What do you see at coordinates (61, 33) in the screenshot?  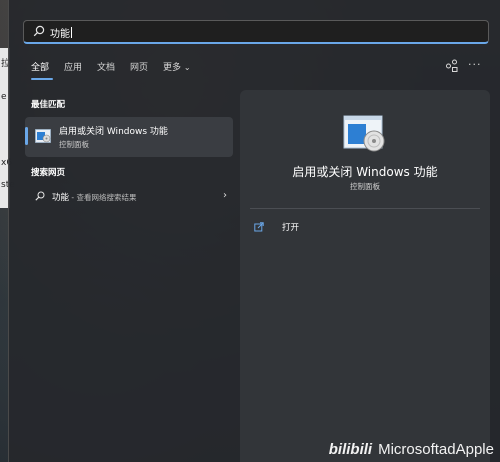 I see `search-query: 功能` at bounding box center [61, 33].